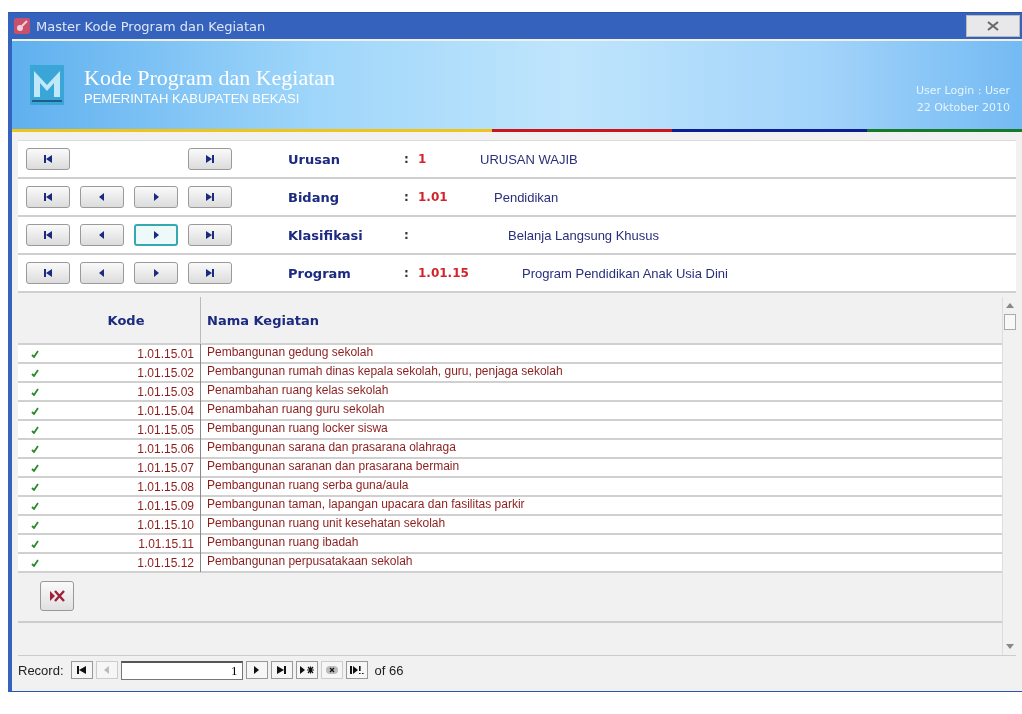 This screenshot has height=714, width=1022. I want to click on table-cell: Pembangunan ruang locker siswa, so click(601, 429).